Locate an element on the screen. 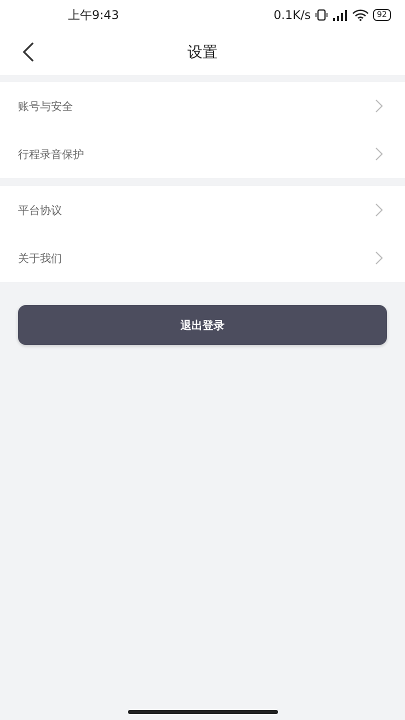 Image resolution: width=405 pixels, height=720 pixels. page-title: 设置 is located at coordinates (203, 52).